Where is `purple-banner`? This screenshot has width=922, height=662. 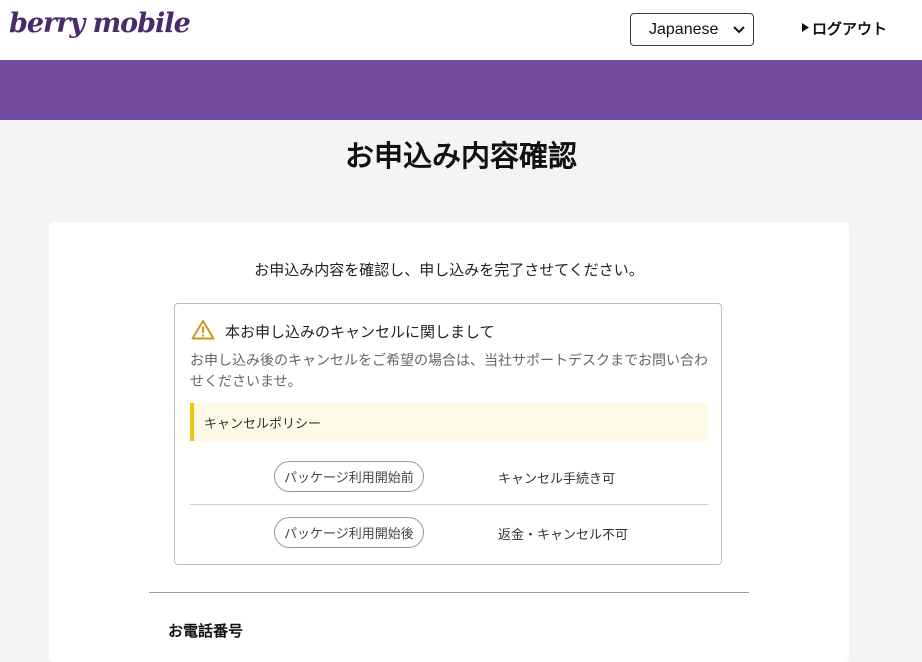 purple-banner is located at coordinates (461, 90).